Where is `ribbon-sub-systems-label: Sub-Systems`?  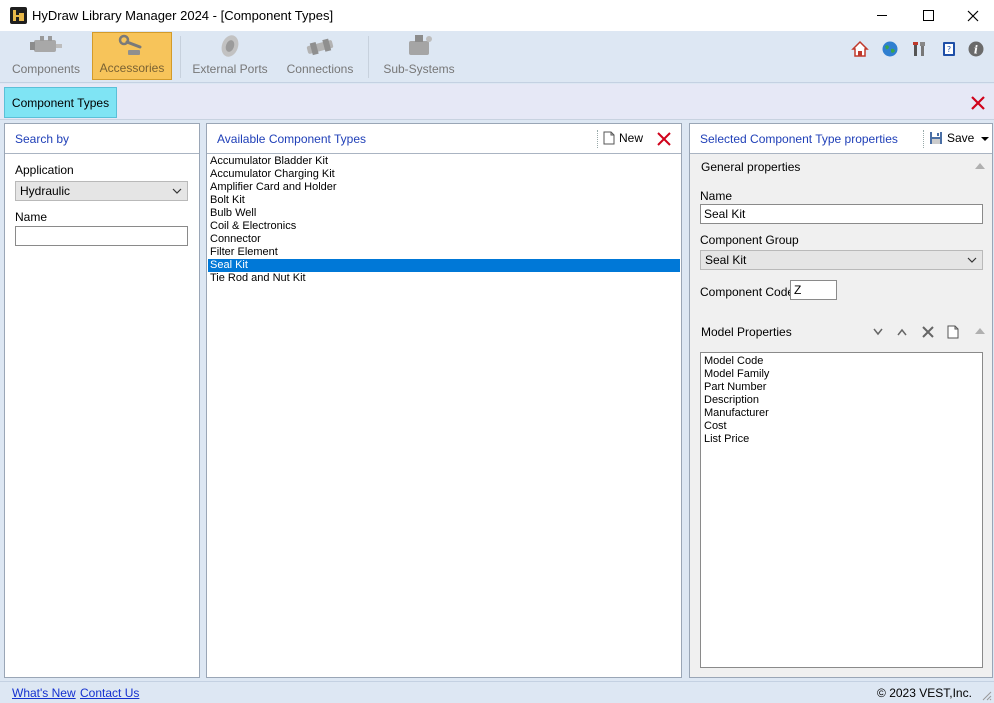 ribbon-sub-systems-label: Sub-Systems is located at coordinates (419, 69).